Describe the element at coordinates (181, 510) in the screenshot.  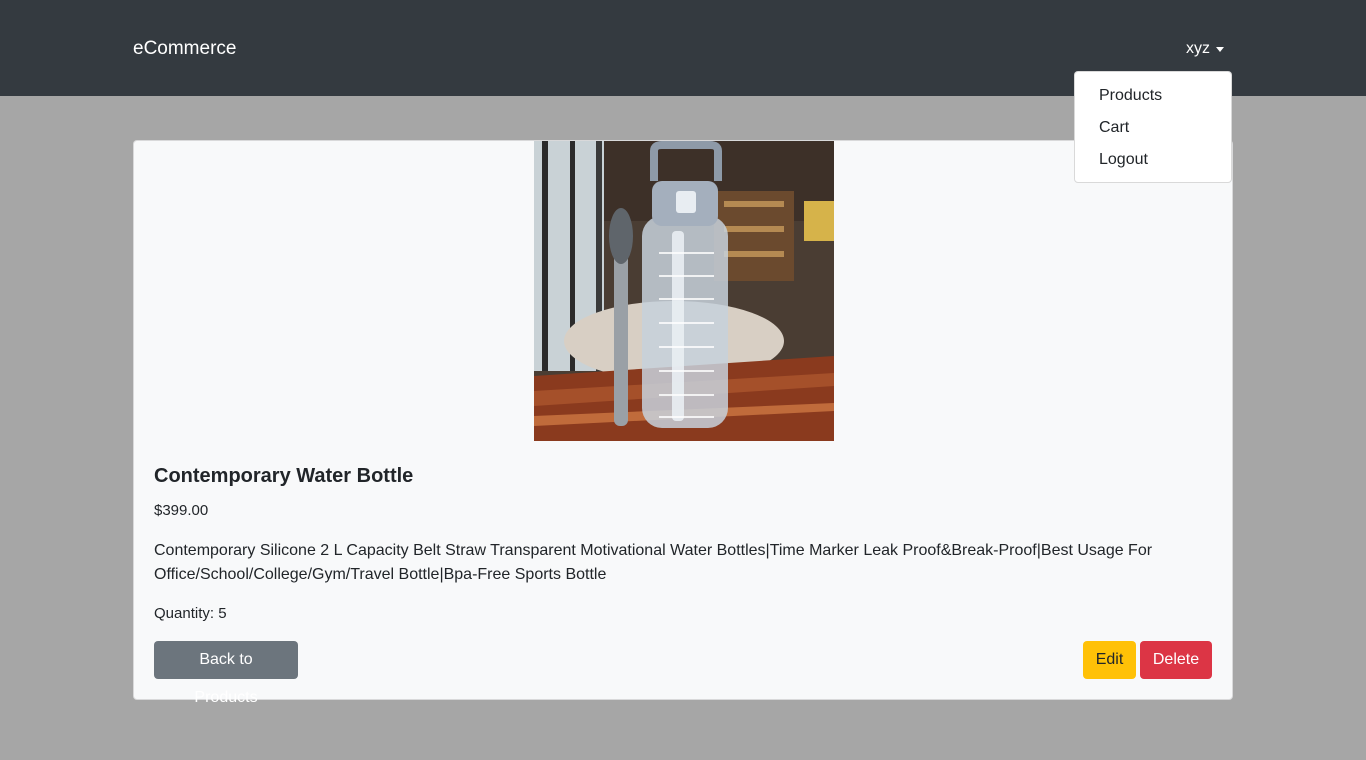
I see `product-price: $399.00` at that location.